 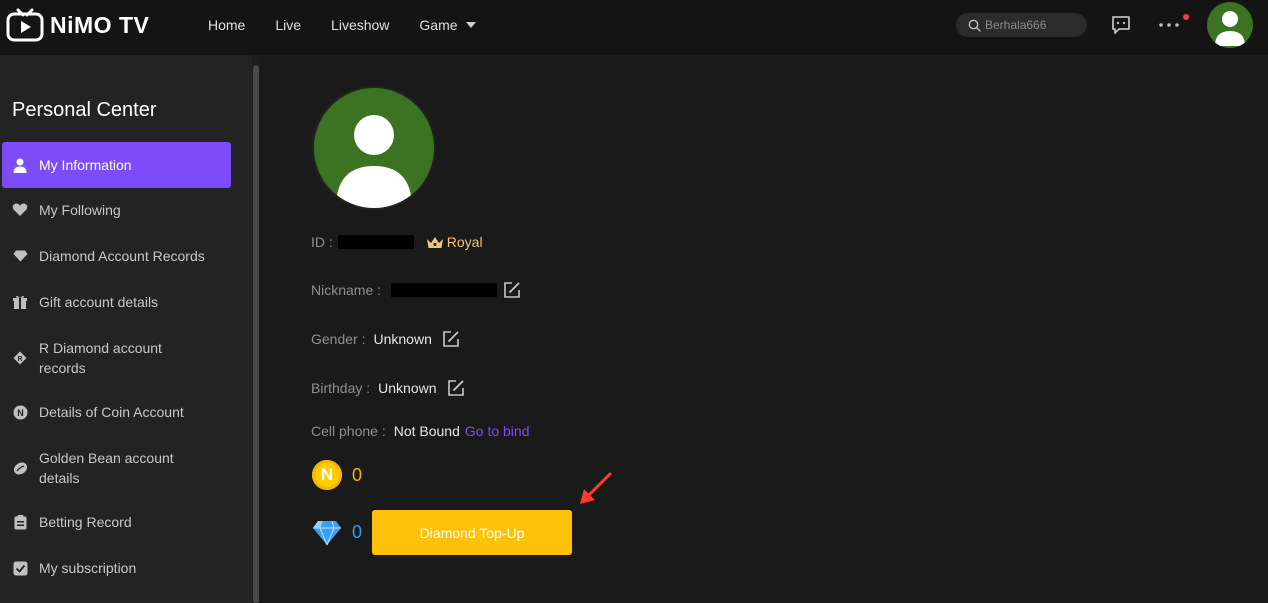 I want to click on coin-count: 0, so click(x=357, y=474).